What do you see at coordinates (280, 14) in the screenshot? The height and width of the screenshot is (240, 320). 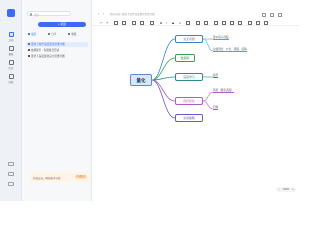 I see `more-icon` at bounding box center [280, 14].